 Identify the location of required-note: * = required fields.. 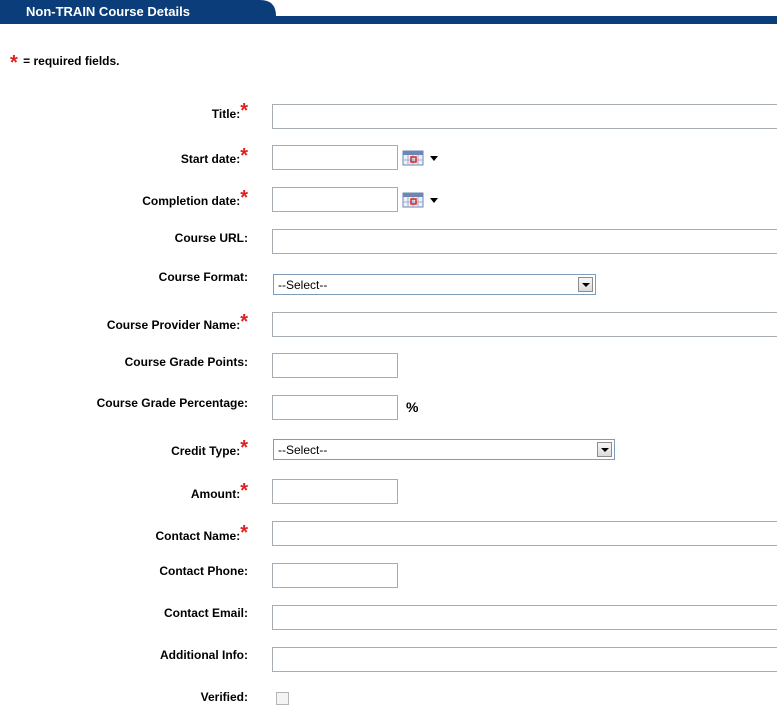
(65, 63).